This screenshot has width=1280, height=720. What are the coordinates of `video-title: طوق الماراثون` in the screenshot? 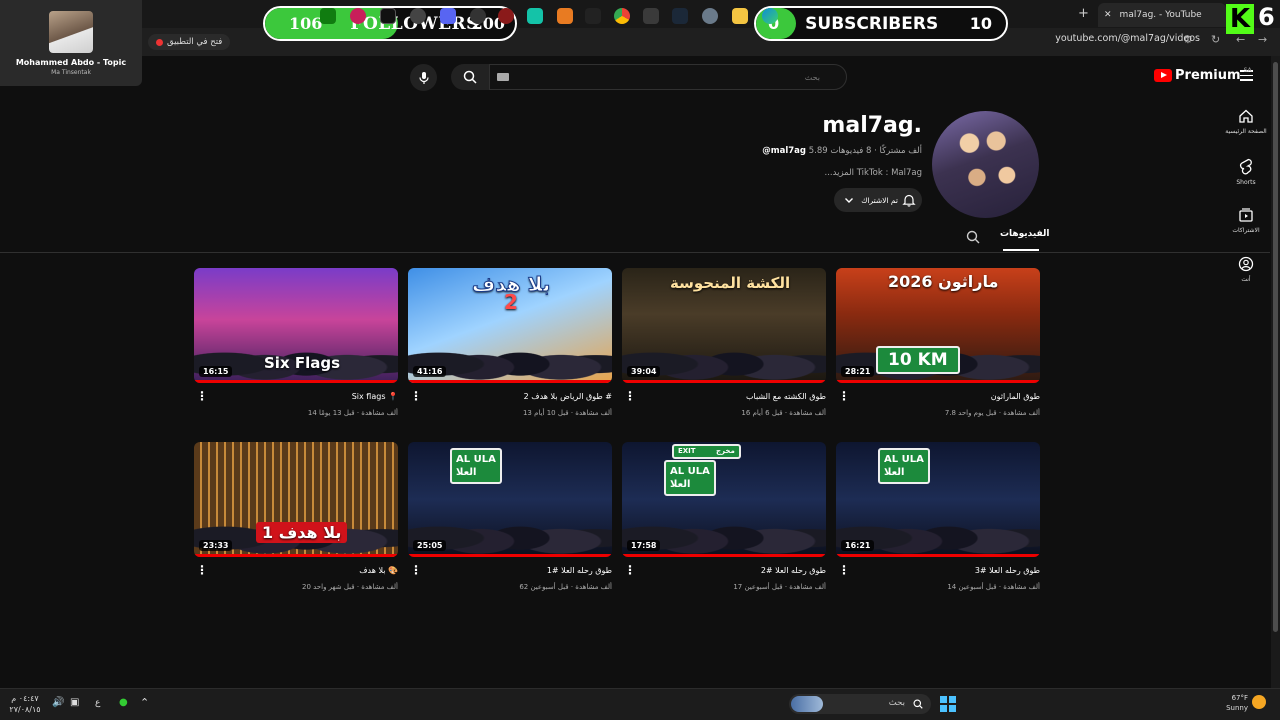 It's located at (945, 396).